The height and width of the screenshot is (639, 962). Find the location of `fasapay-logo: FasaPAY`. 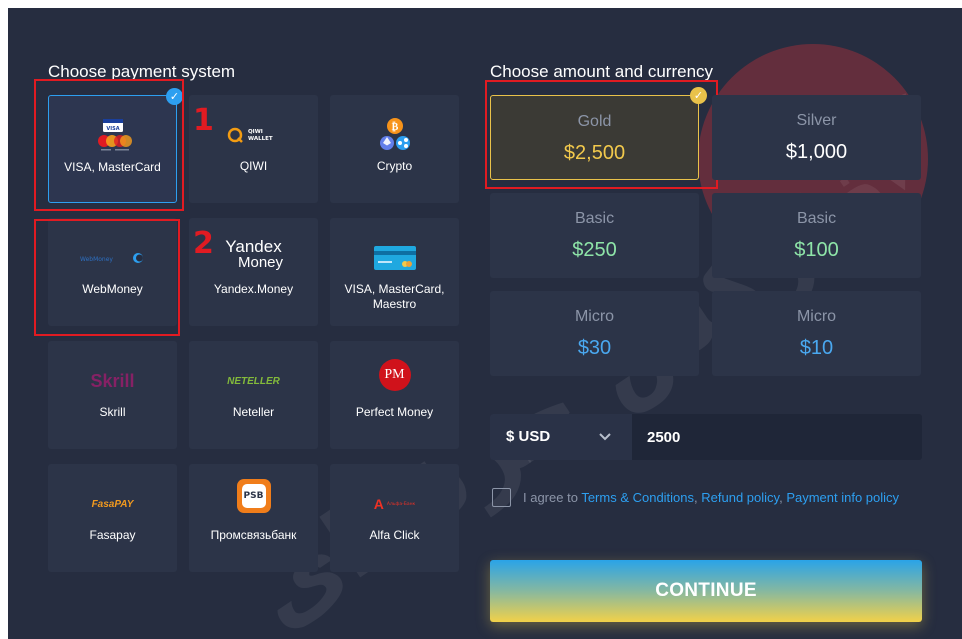

fasapay-logo: FasaPAY is located at coordinates (112, 504).